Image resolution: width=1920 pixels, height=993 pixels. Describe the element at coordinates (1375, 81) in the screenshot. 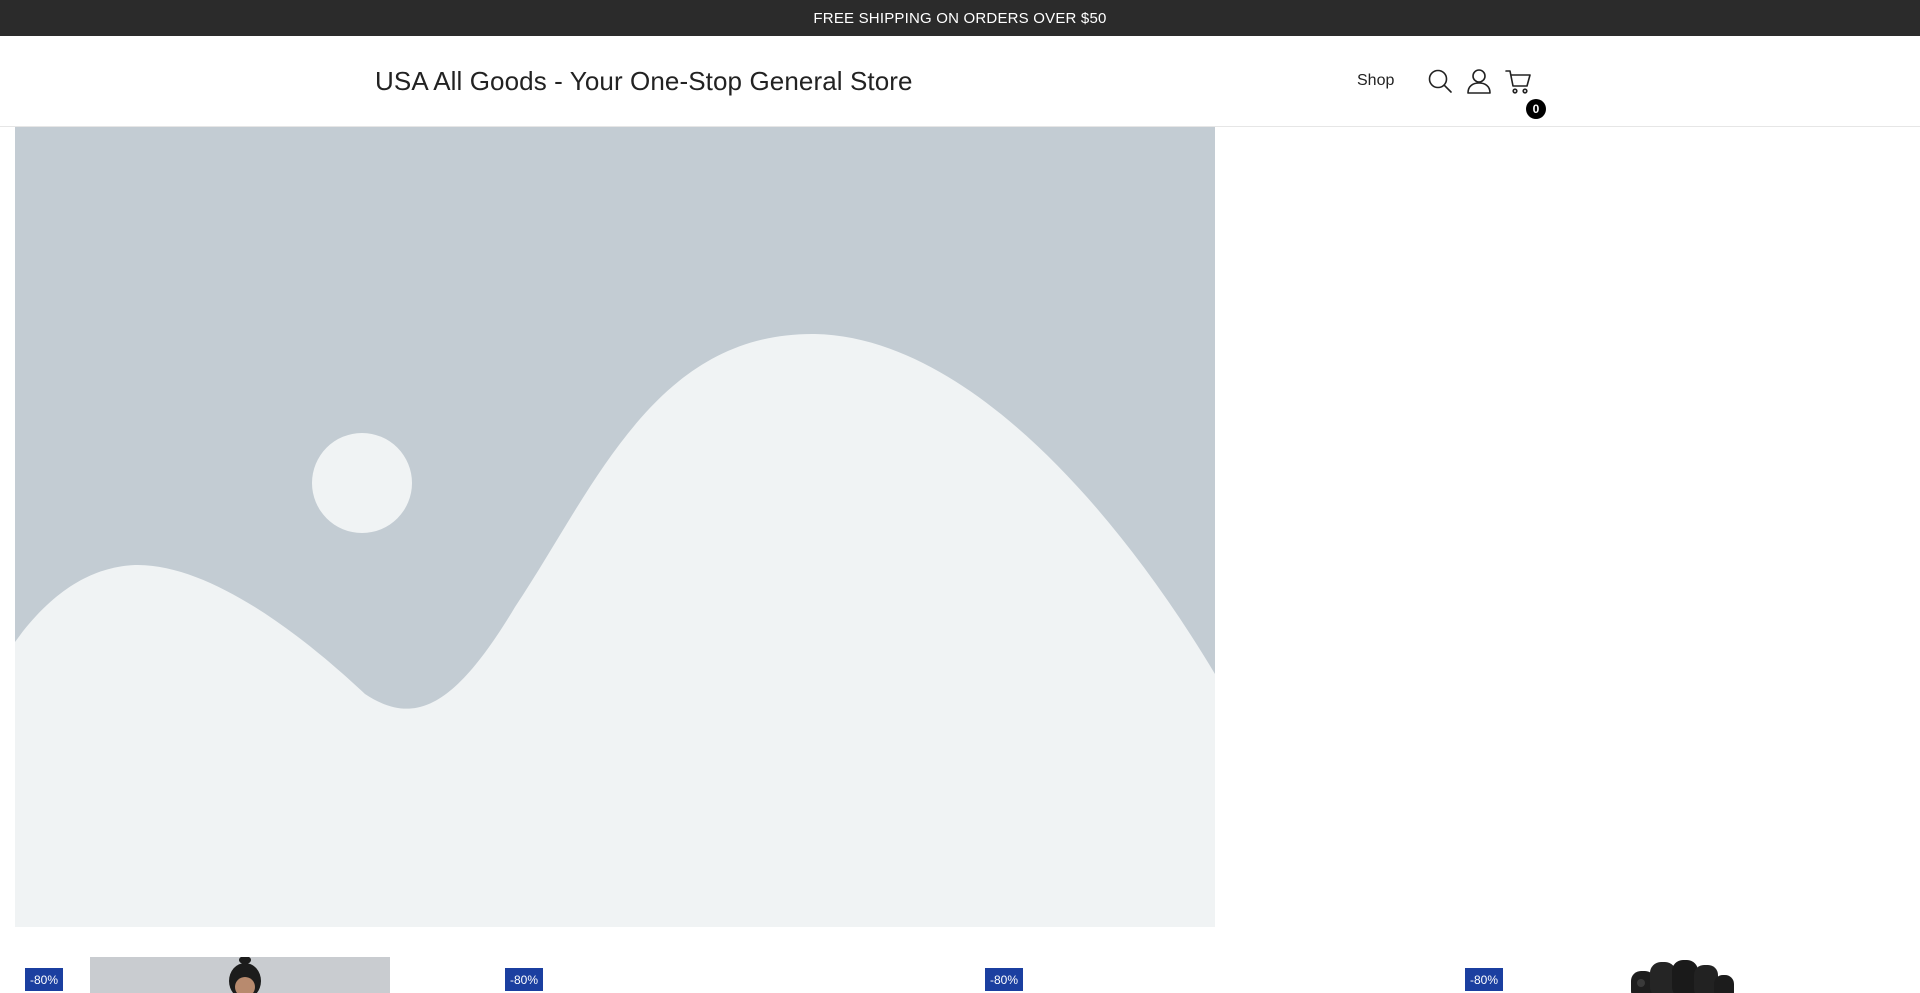

I see `nav-shop-link: Shop` at that location.